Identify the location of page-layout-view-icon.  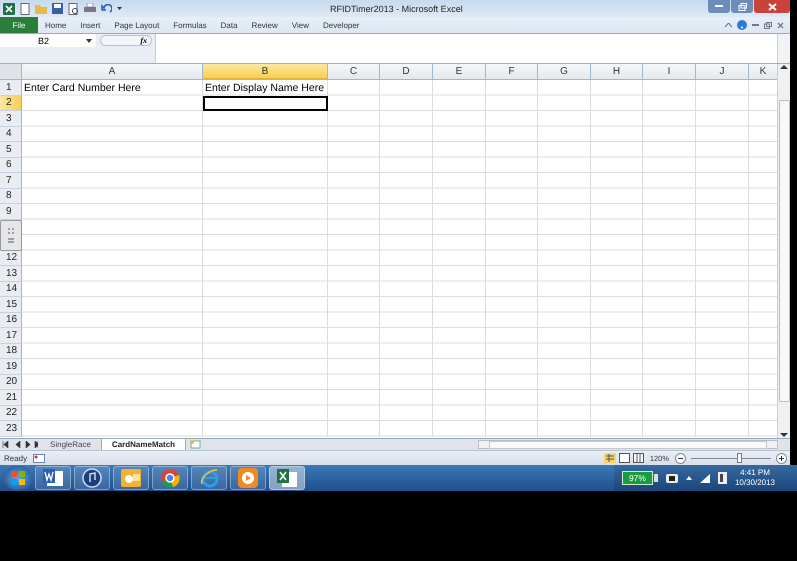
(624, 458).